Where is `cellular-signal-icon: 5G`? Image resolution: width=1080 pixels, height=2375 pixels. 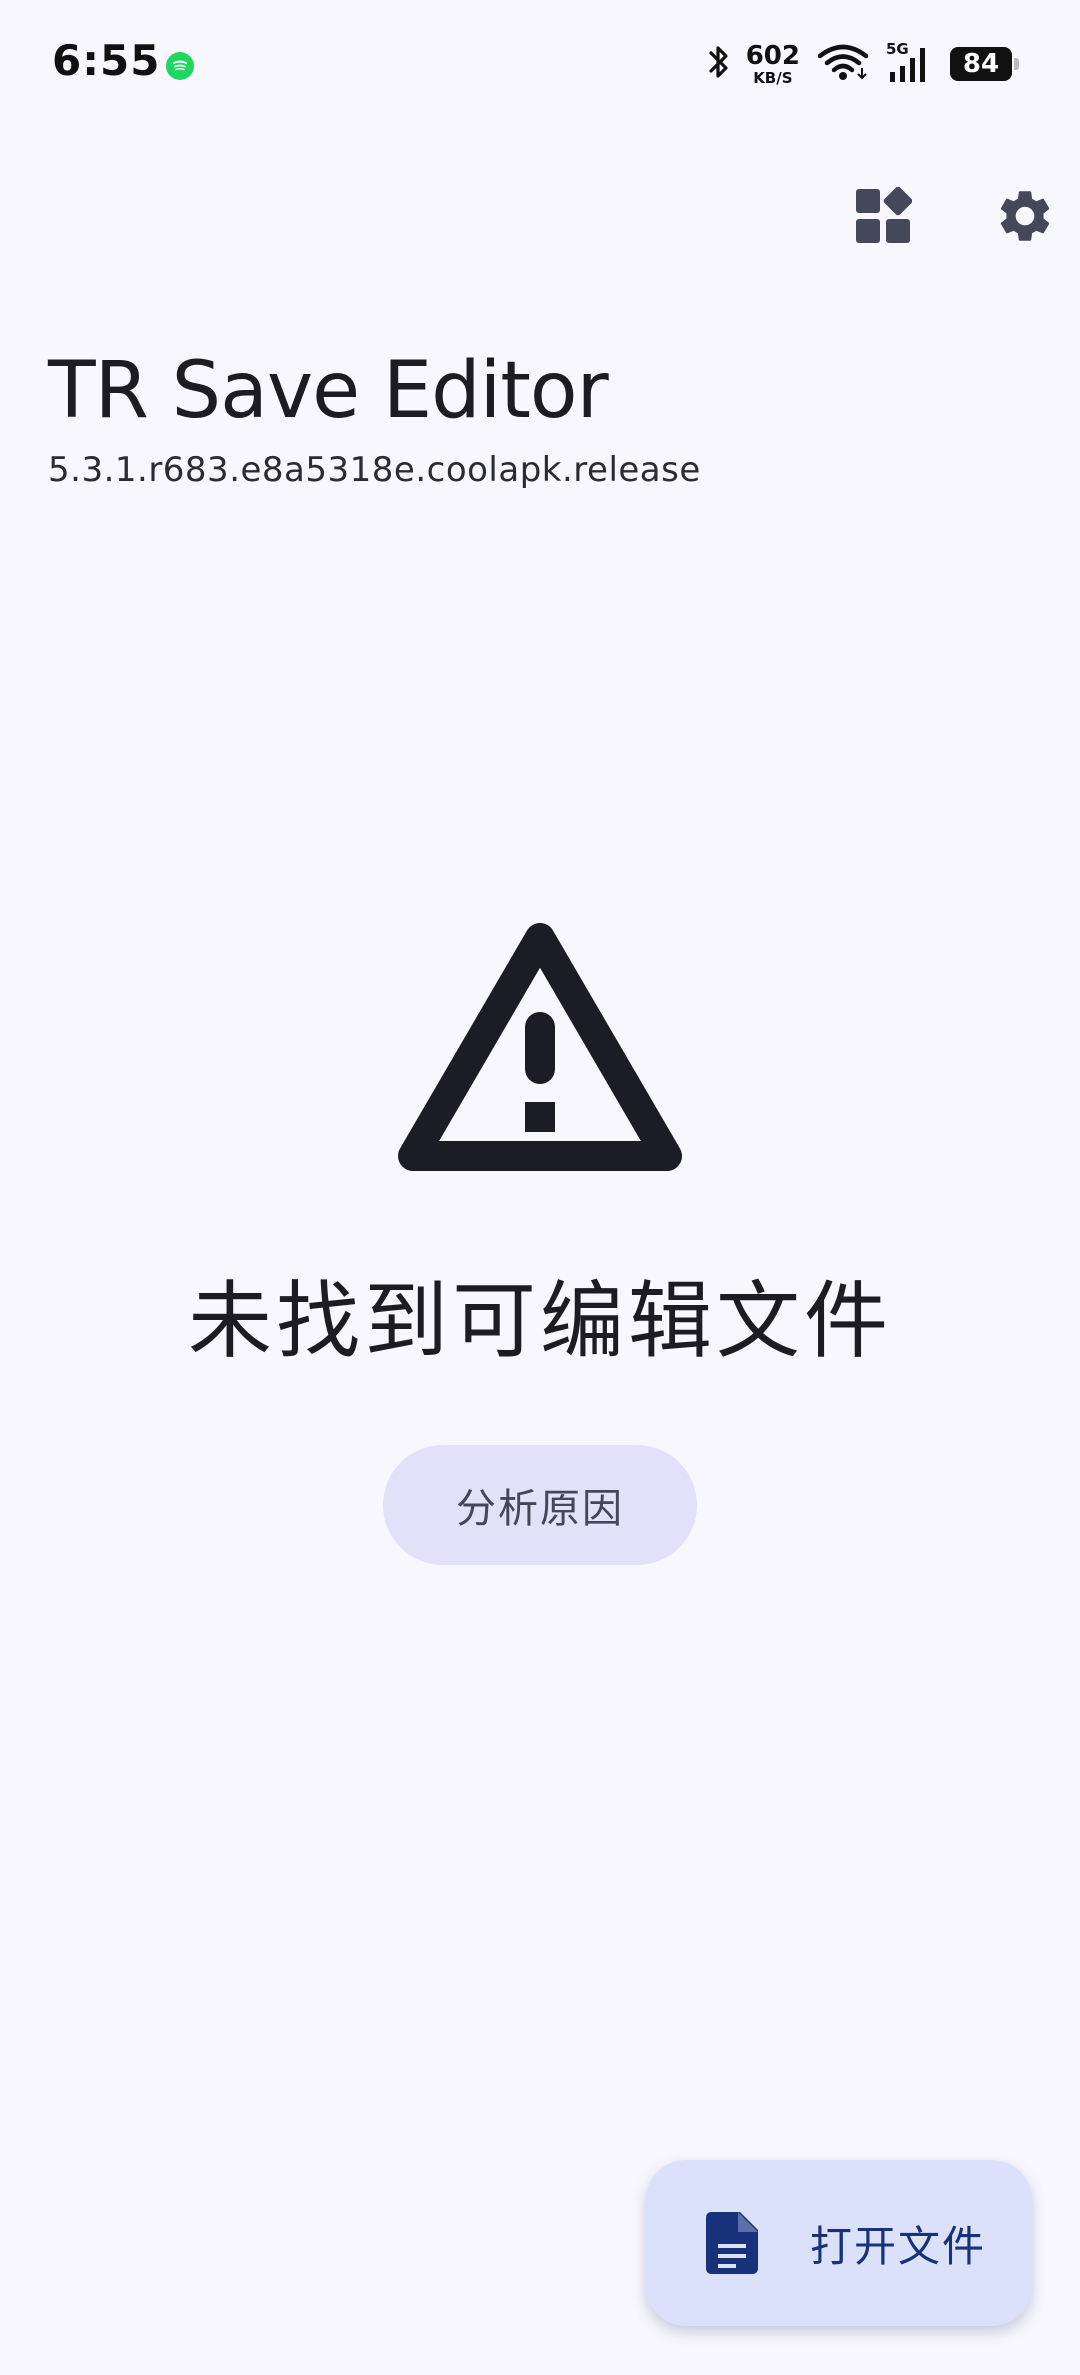
cellular-signal-icon: 5G is located at coordinates (910, 64).